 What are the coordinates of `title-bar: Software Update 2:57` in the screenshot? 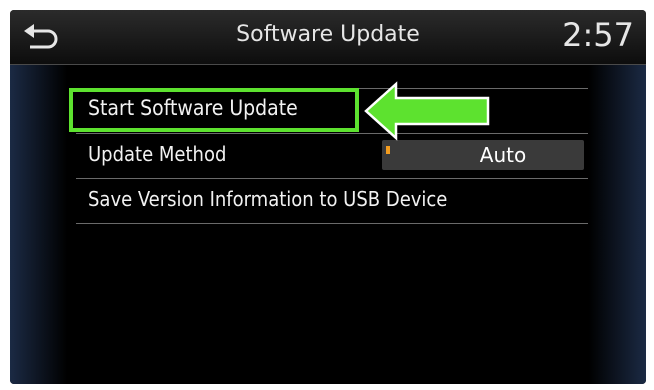 It's located at (328, 37).